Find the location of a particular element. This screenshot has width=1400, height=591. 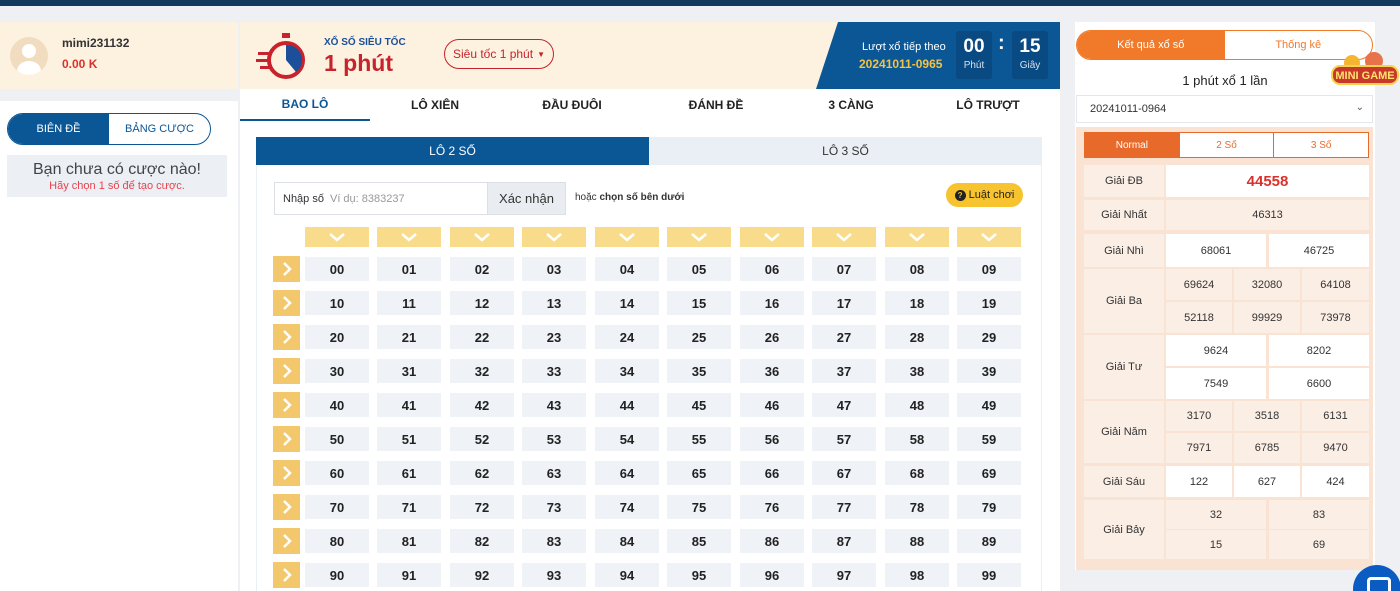

number-cell: 24 is located at coordinates (627, 337).